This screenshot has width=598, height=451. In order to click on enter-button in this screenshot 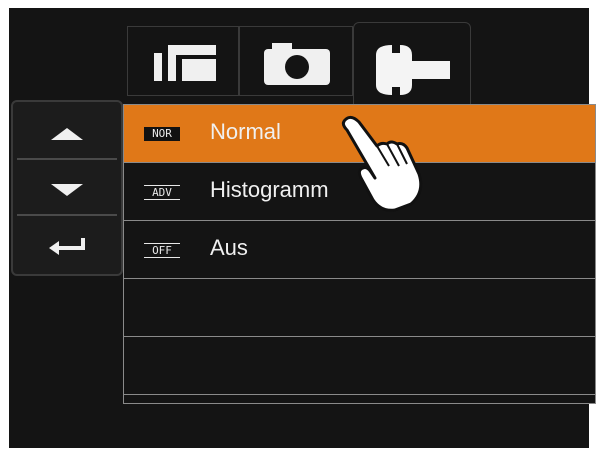, I will do `click(67, 245)`.